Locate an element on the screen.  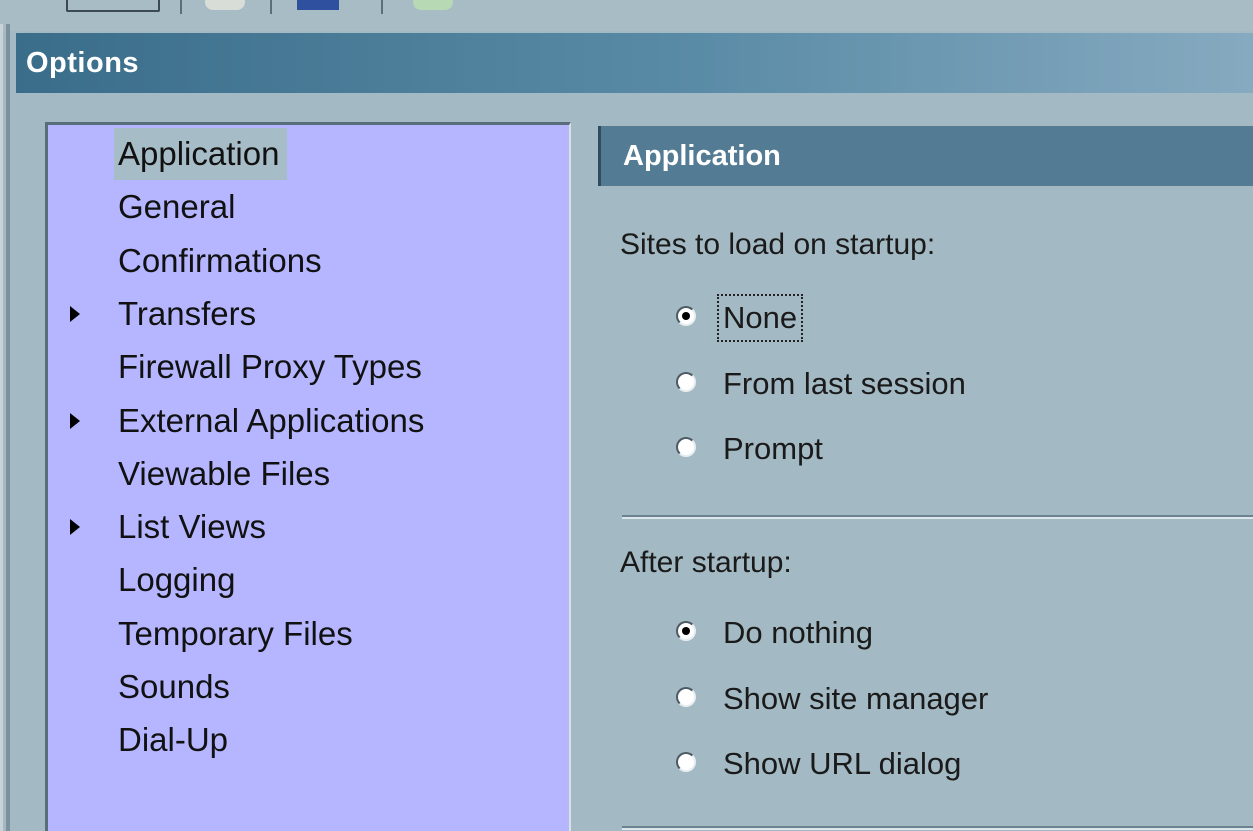
tree-item: Transfers is located at coordinates (308, 314).